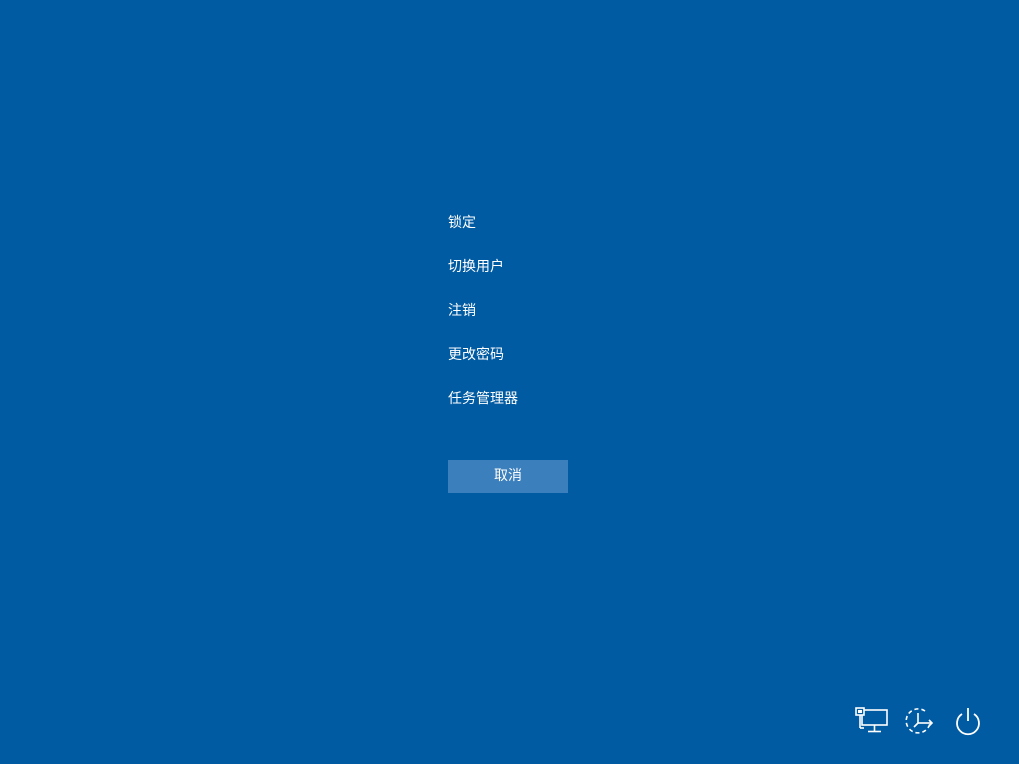  What do you see at coordinates (483, 223) in the screenshot?
I see `lock-option: 锁定` at bounding box center [483, 223].